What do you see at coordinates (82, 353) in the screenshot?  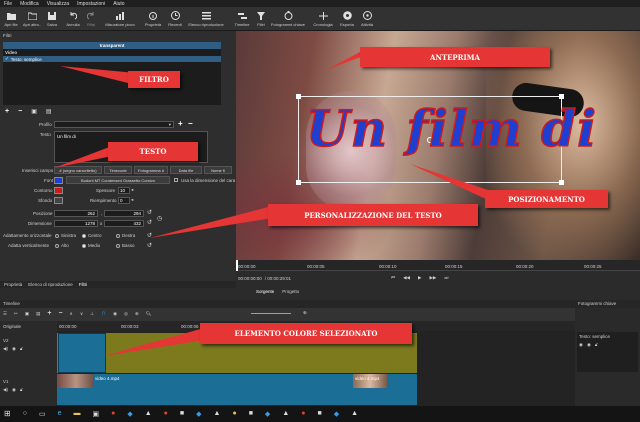 I see `selected-color-clip` at bounding box center [82, 353].